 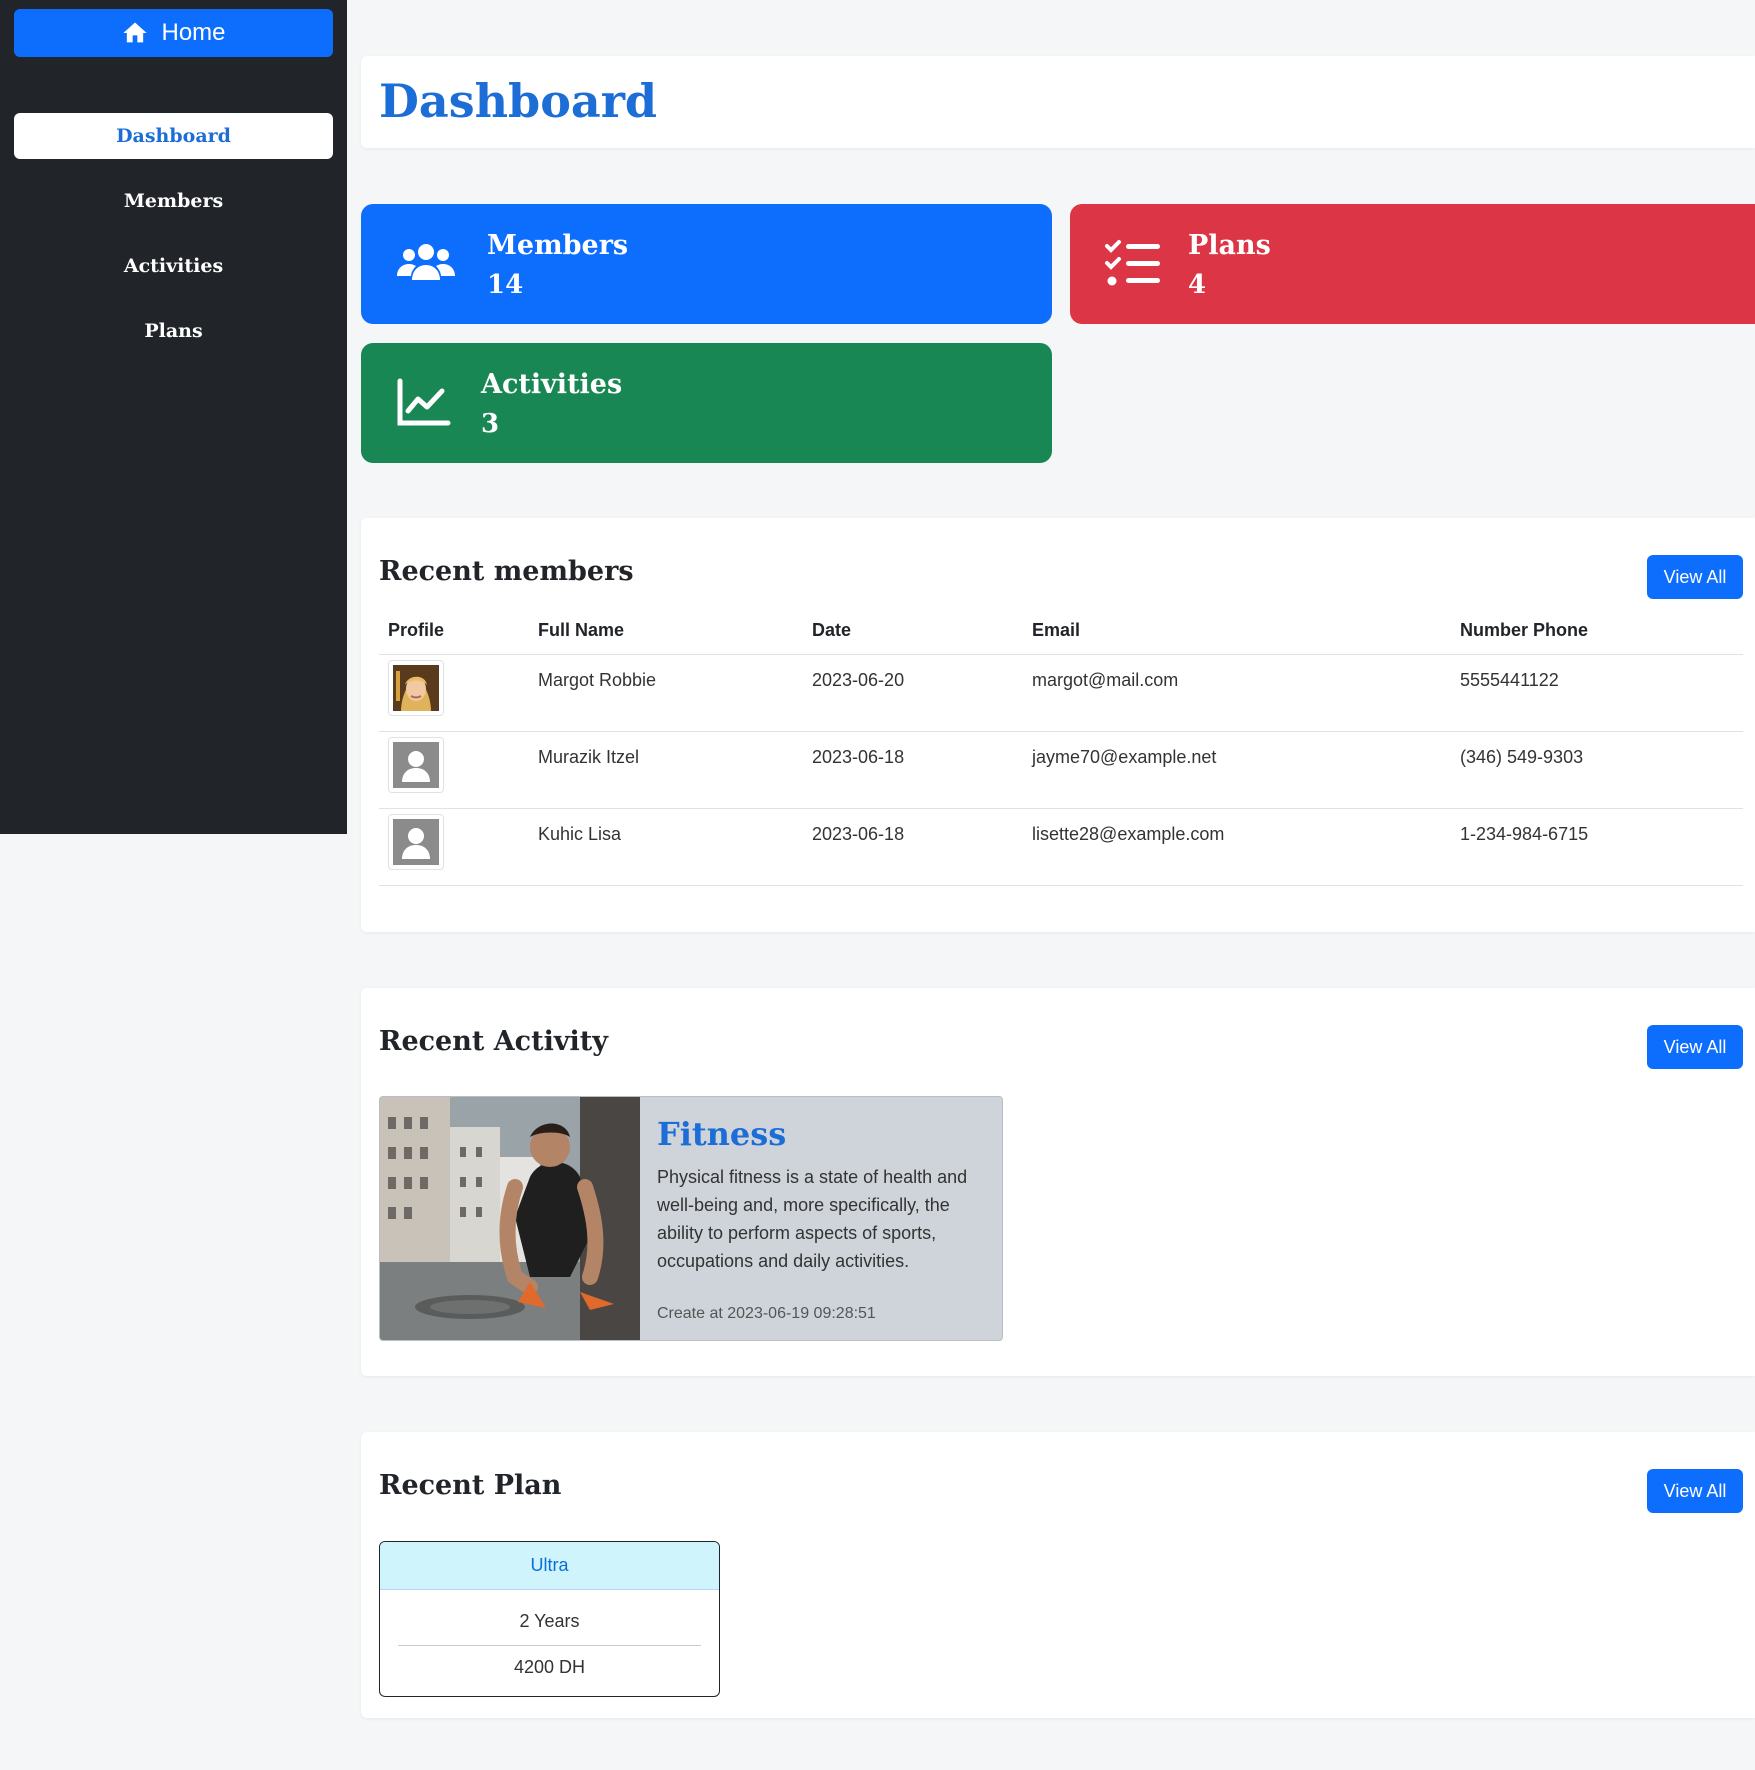 I want to click on plans-stat-count: 4, so click(x=1197, y=285).